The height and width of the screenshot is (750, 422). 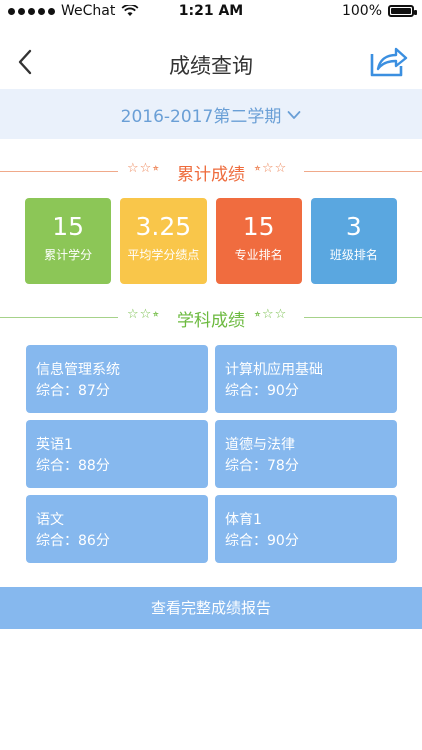 What do you see at coordinates (262, 466) in the screenshot?
I see `subject-score: 综合：78分` at bounding box center [262, 466].